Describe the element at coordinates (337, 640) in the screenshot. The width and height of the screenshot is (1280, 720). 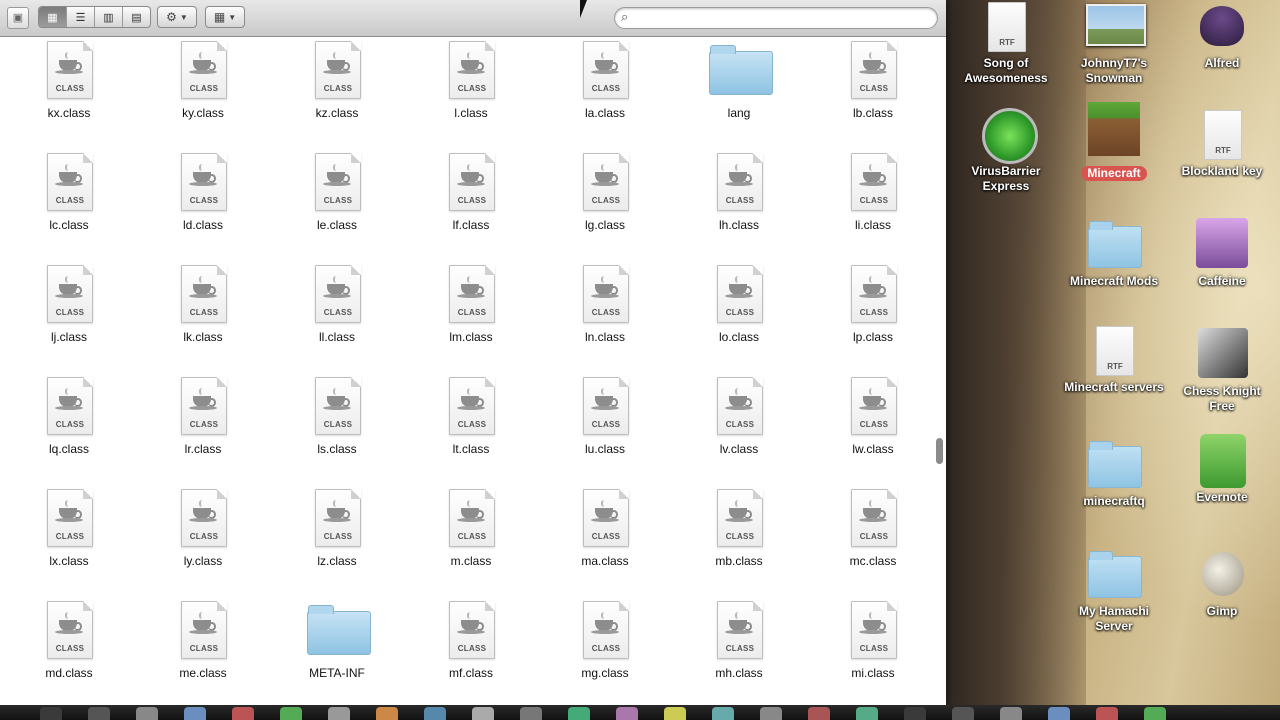
I see `file-item: META-INF` at that location.